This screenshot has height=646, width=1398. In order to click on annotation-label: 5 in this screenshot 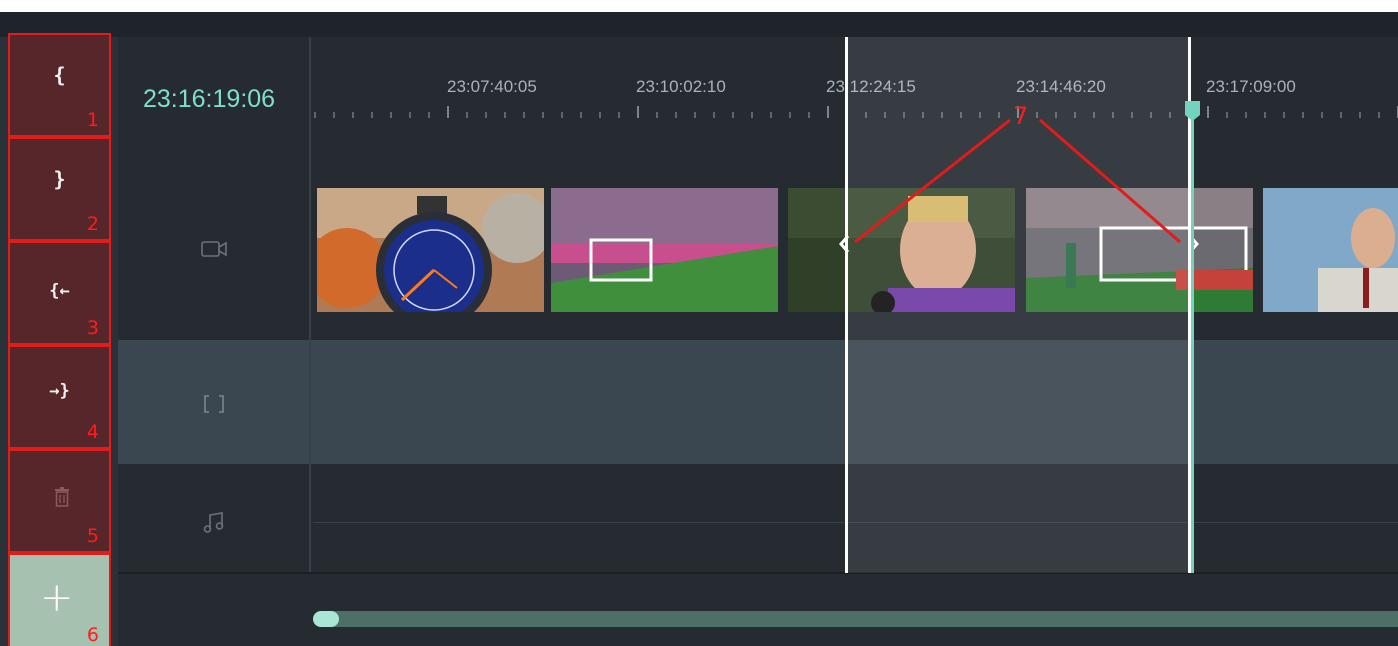, I will do `click(92, 536)`.